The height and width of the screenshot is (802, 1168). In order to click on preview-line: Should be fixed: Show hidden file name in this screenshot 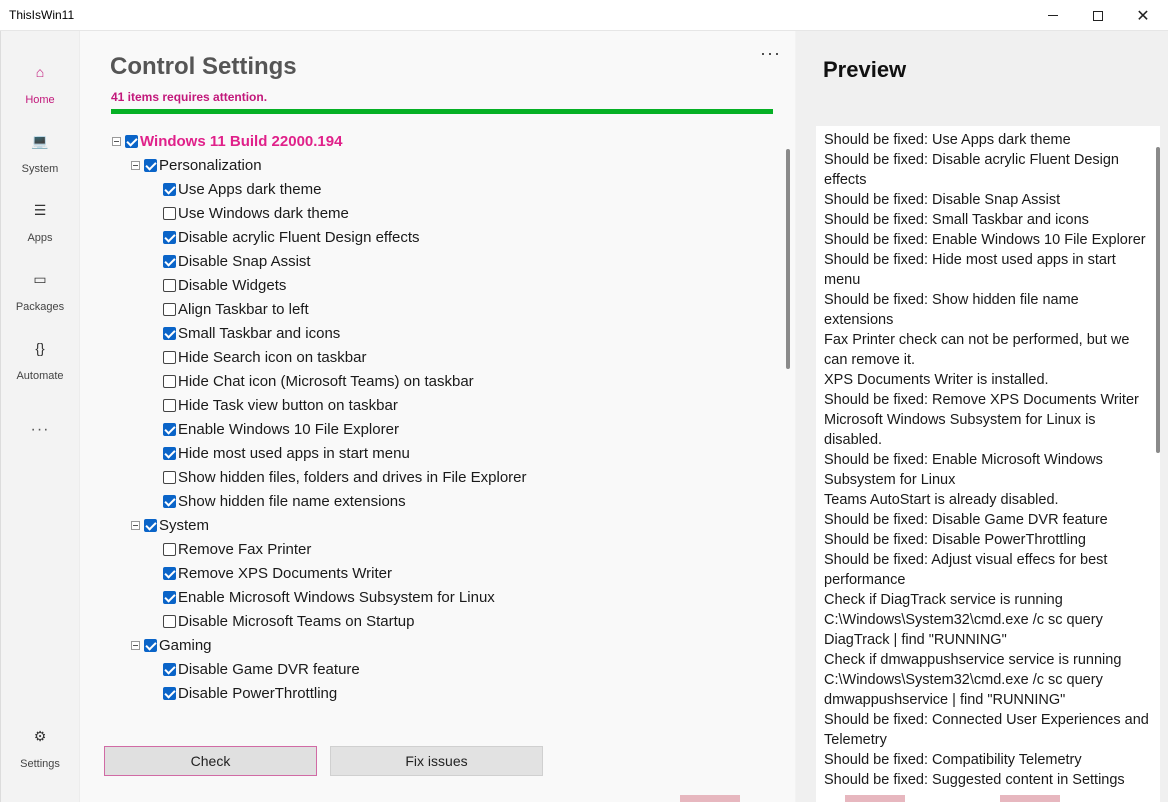, I will do `click(951, 300)`.